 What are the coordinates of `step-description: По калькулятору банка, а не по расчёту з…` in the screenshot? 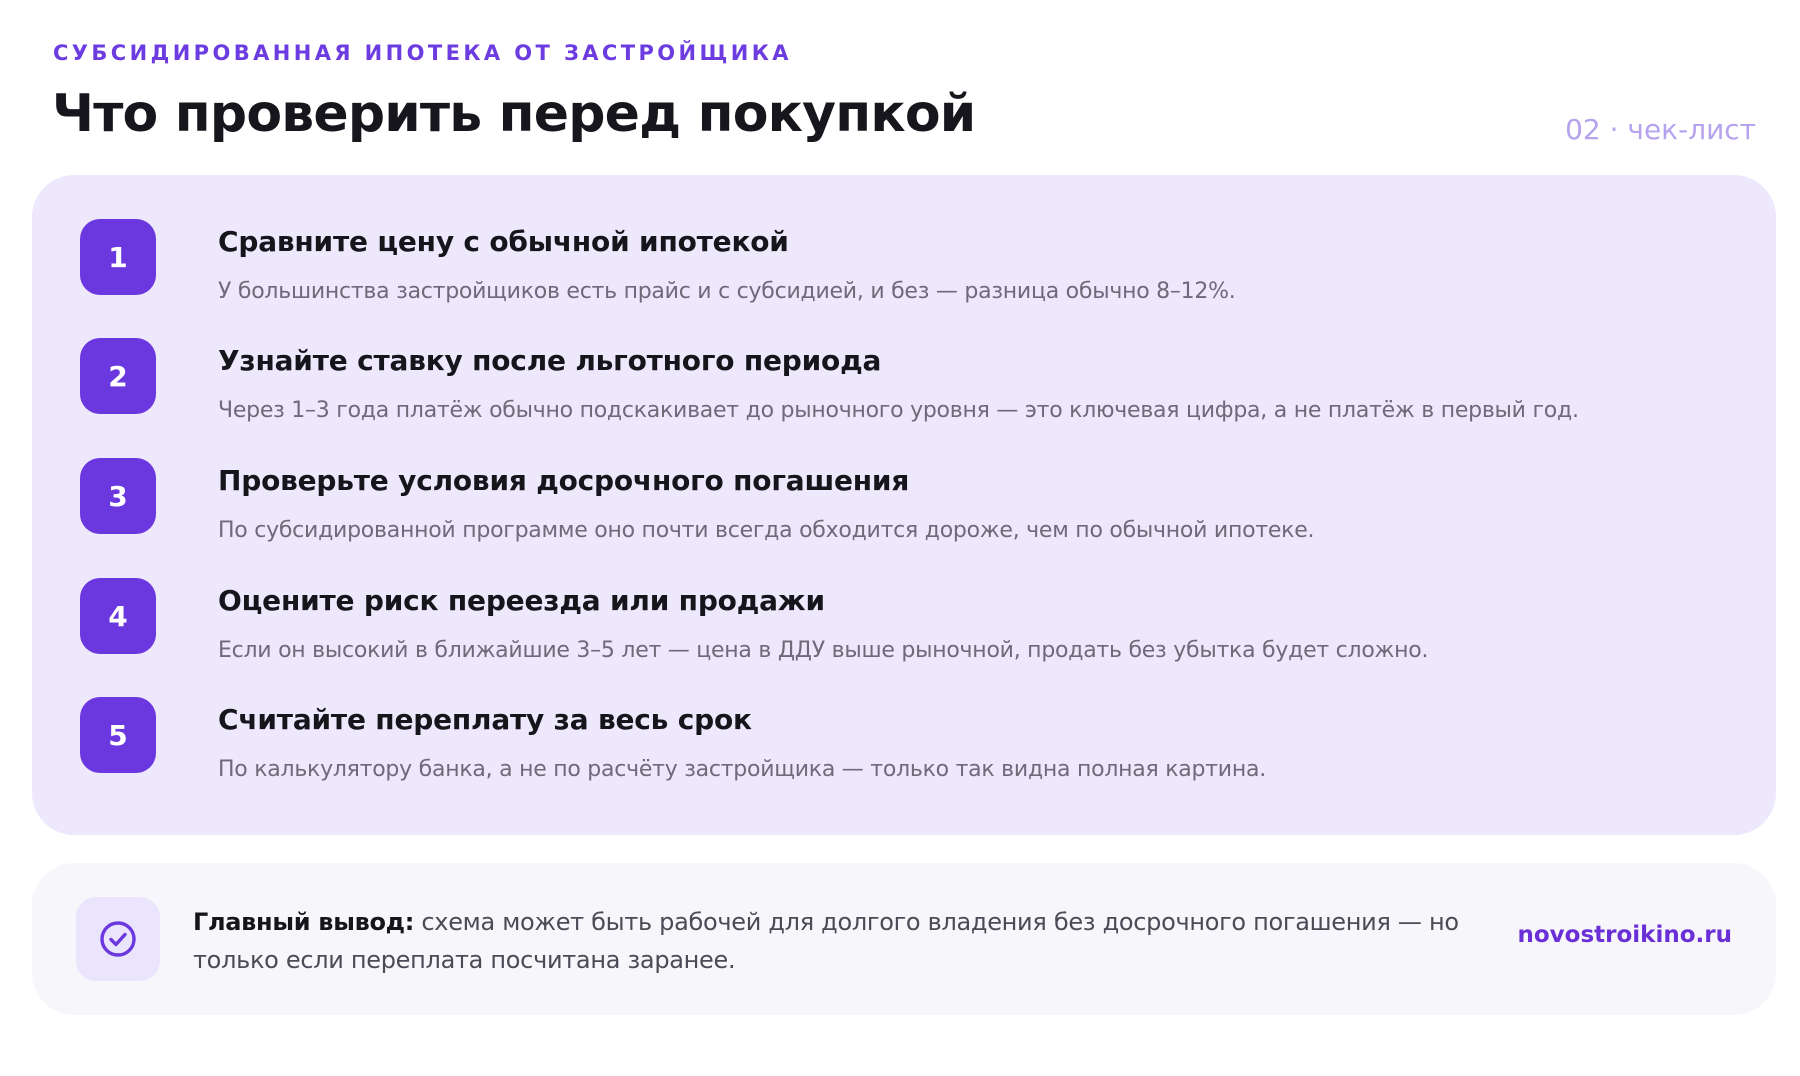 It's located at (742, 769).